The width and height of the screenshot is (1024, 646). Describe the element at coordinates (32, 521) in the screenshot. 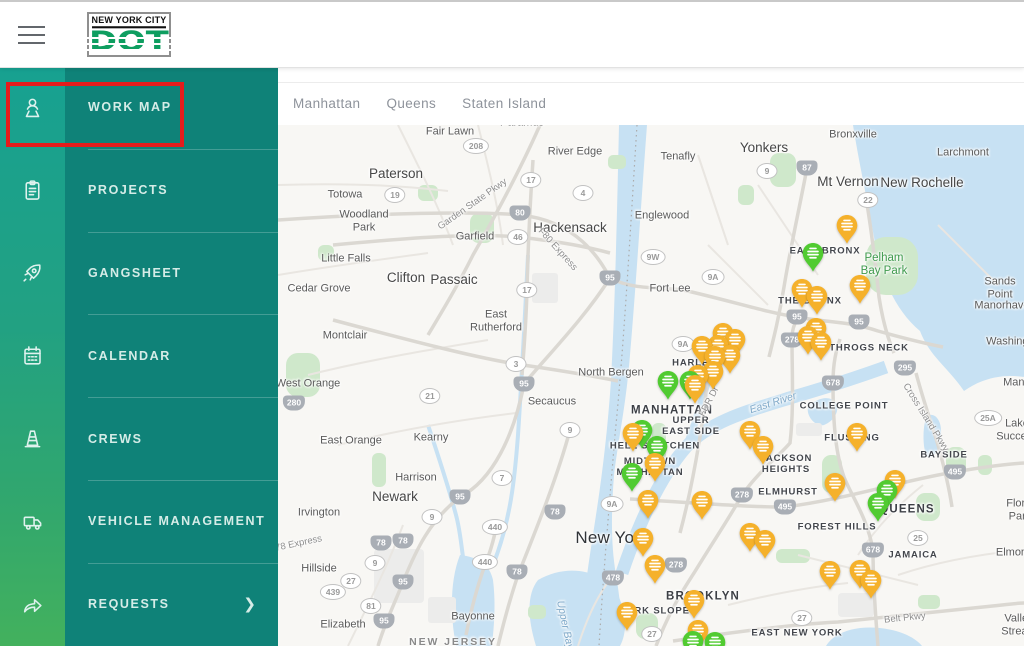

I see `truck-icon` at that location.